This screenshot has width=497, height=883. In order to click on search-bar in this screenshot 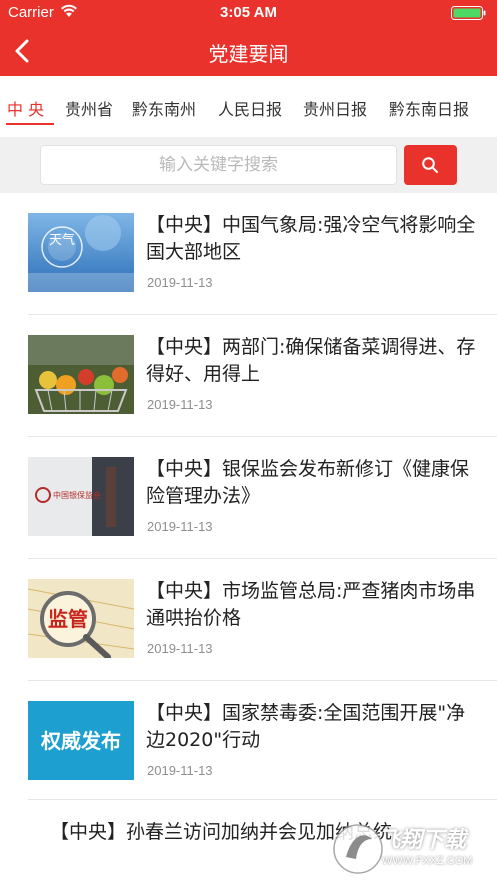, I will do `click(248, 165)`.